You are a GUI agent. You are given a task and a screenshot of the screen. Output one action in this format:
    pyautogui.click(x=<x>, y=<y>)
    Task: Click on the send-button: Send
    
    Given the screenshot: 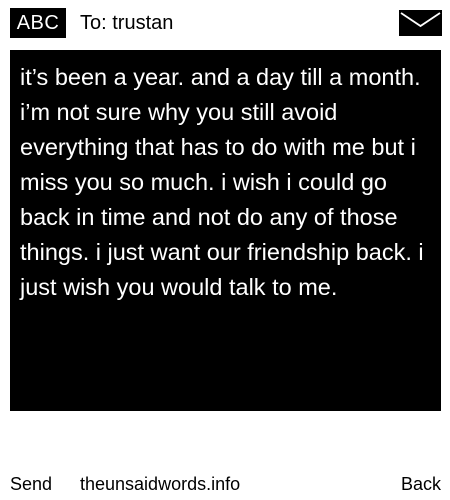 What is the action you would take?
    pyautogui.click(x=31, y=484)
    